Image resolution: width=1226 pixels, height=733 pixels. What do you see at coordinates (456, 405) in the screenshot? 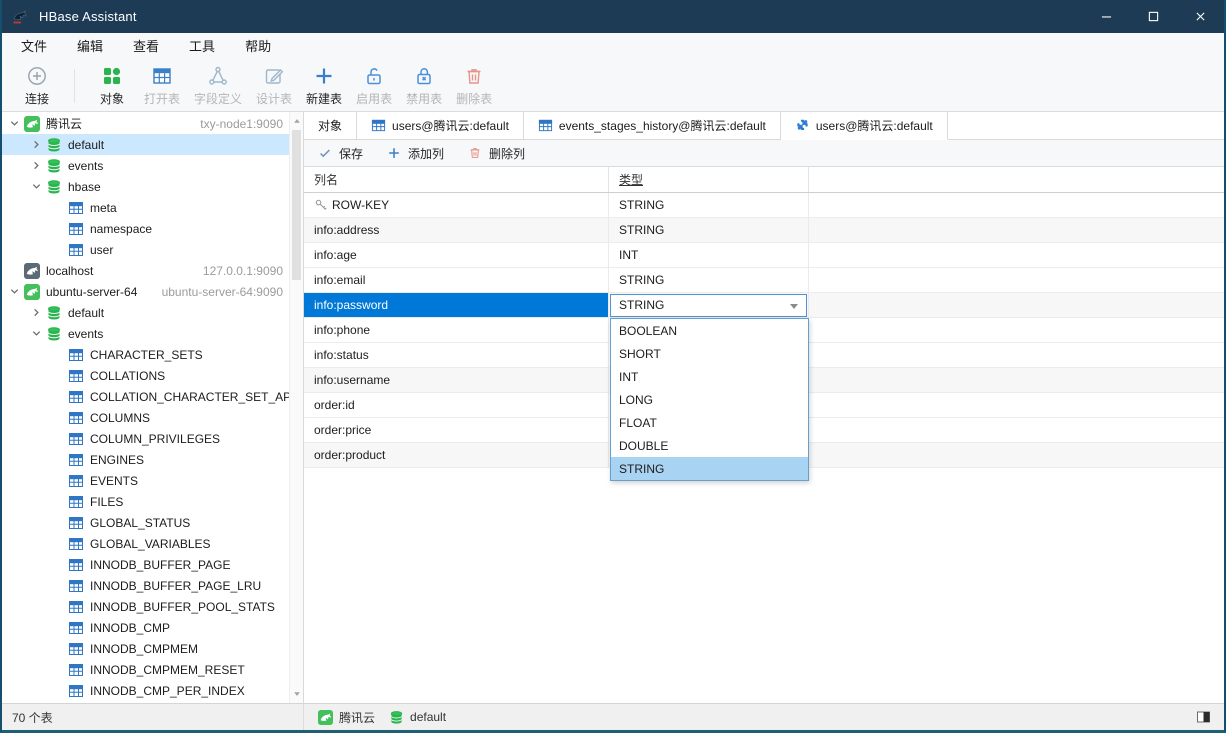
I see `cell-column-name: order:id` at bounding box center [456, 405].